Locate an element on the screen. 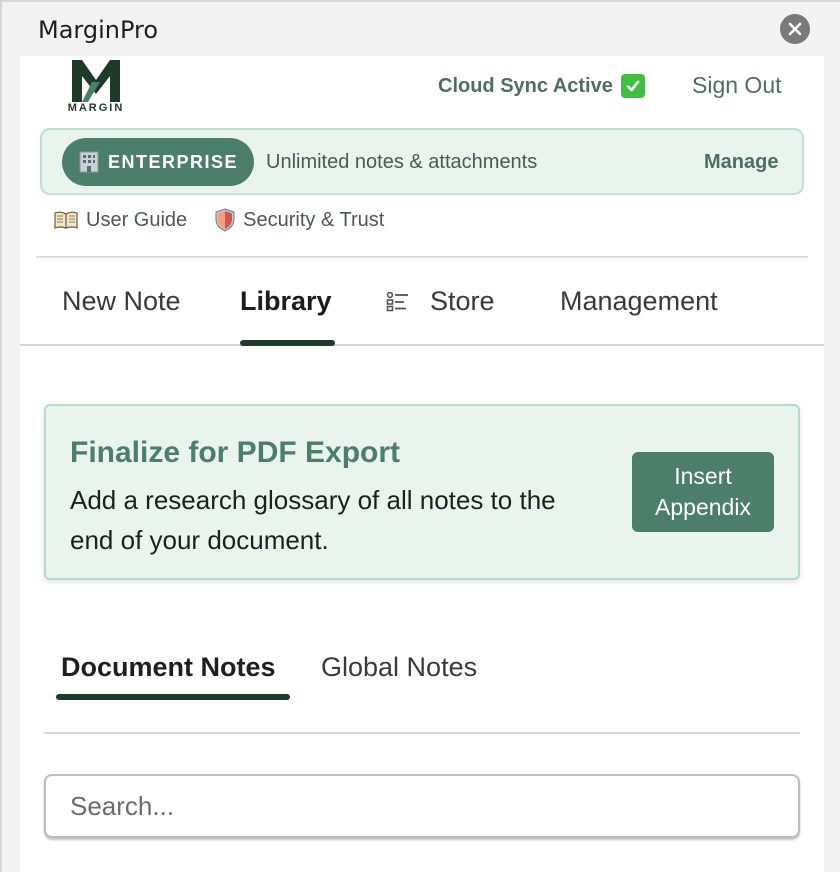  tab-library: Library is located at coordinates (286, 301).